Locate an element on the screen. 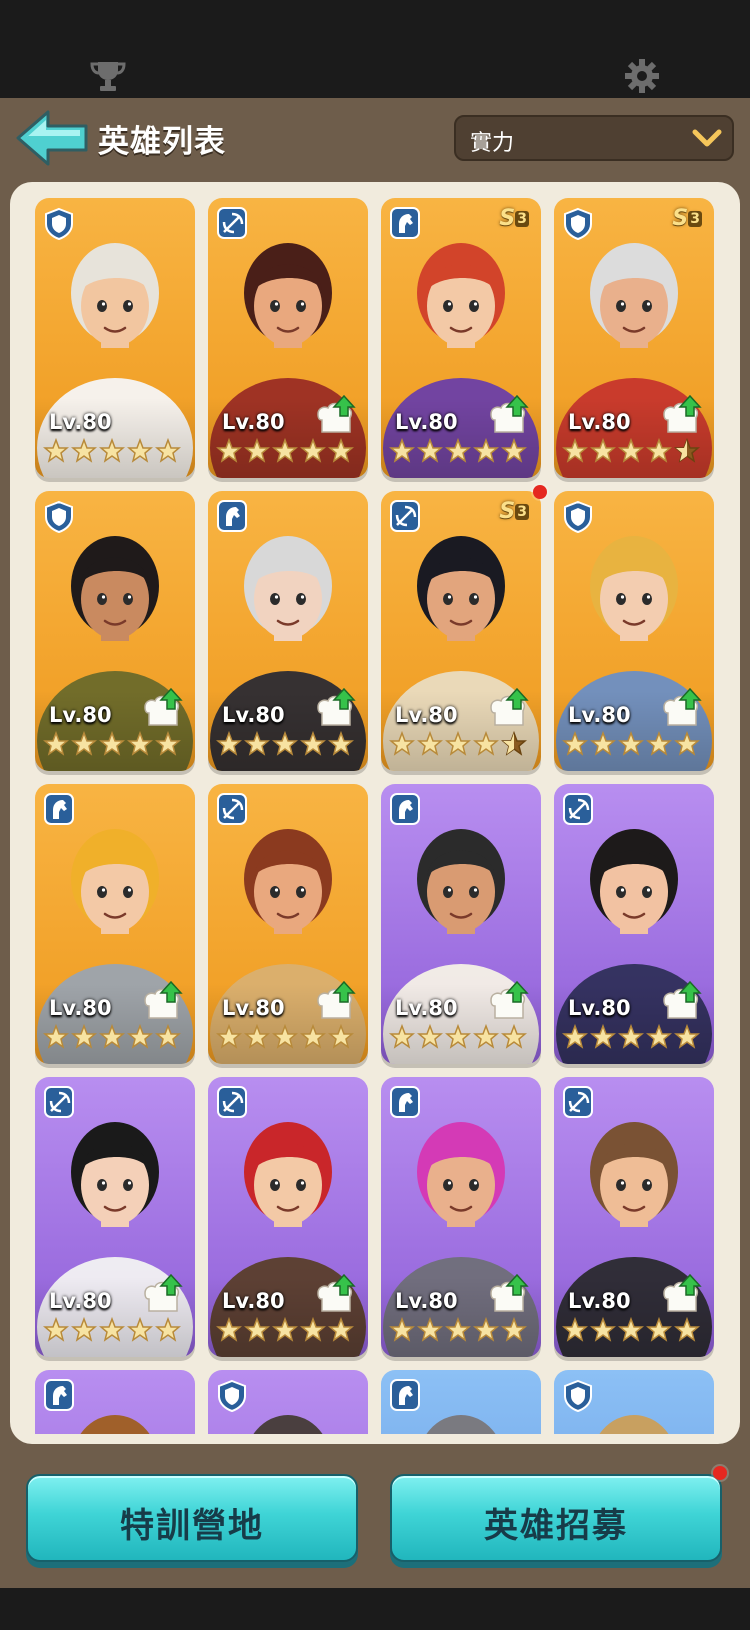  bow-class-icon is located at coordinates (59, 1102).